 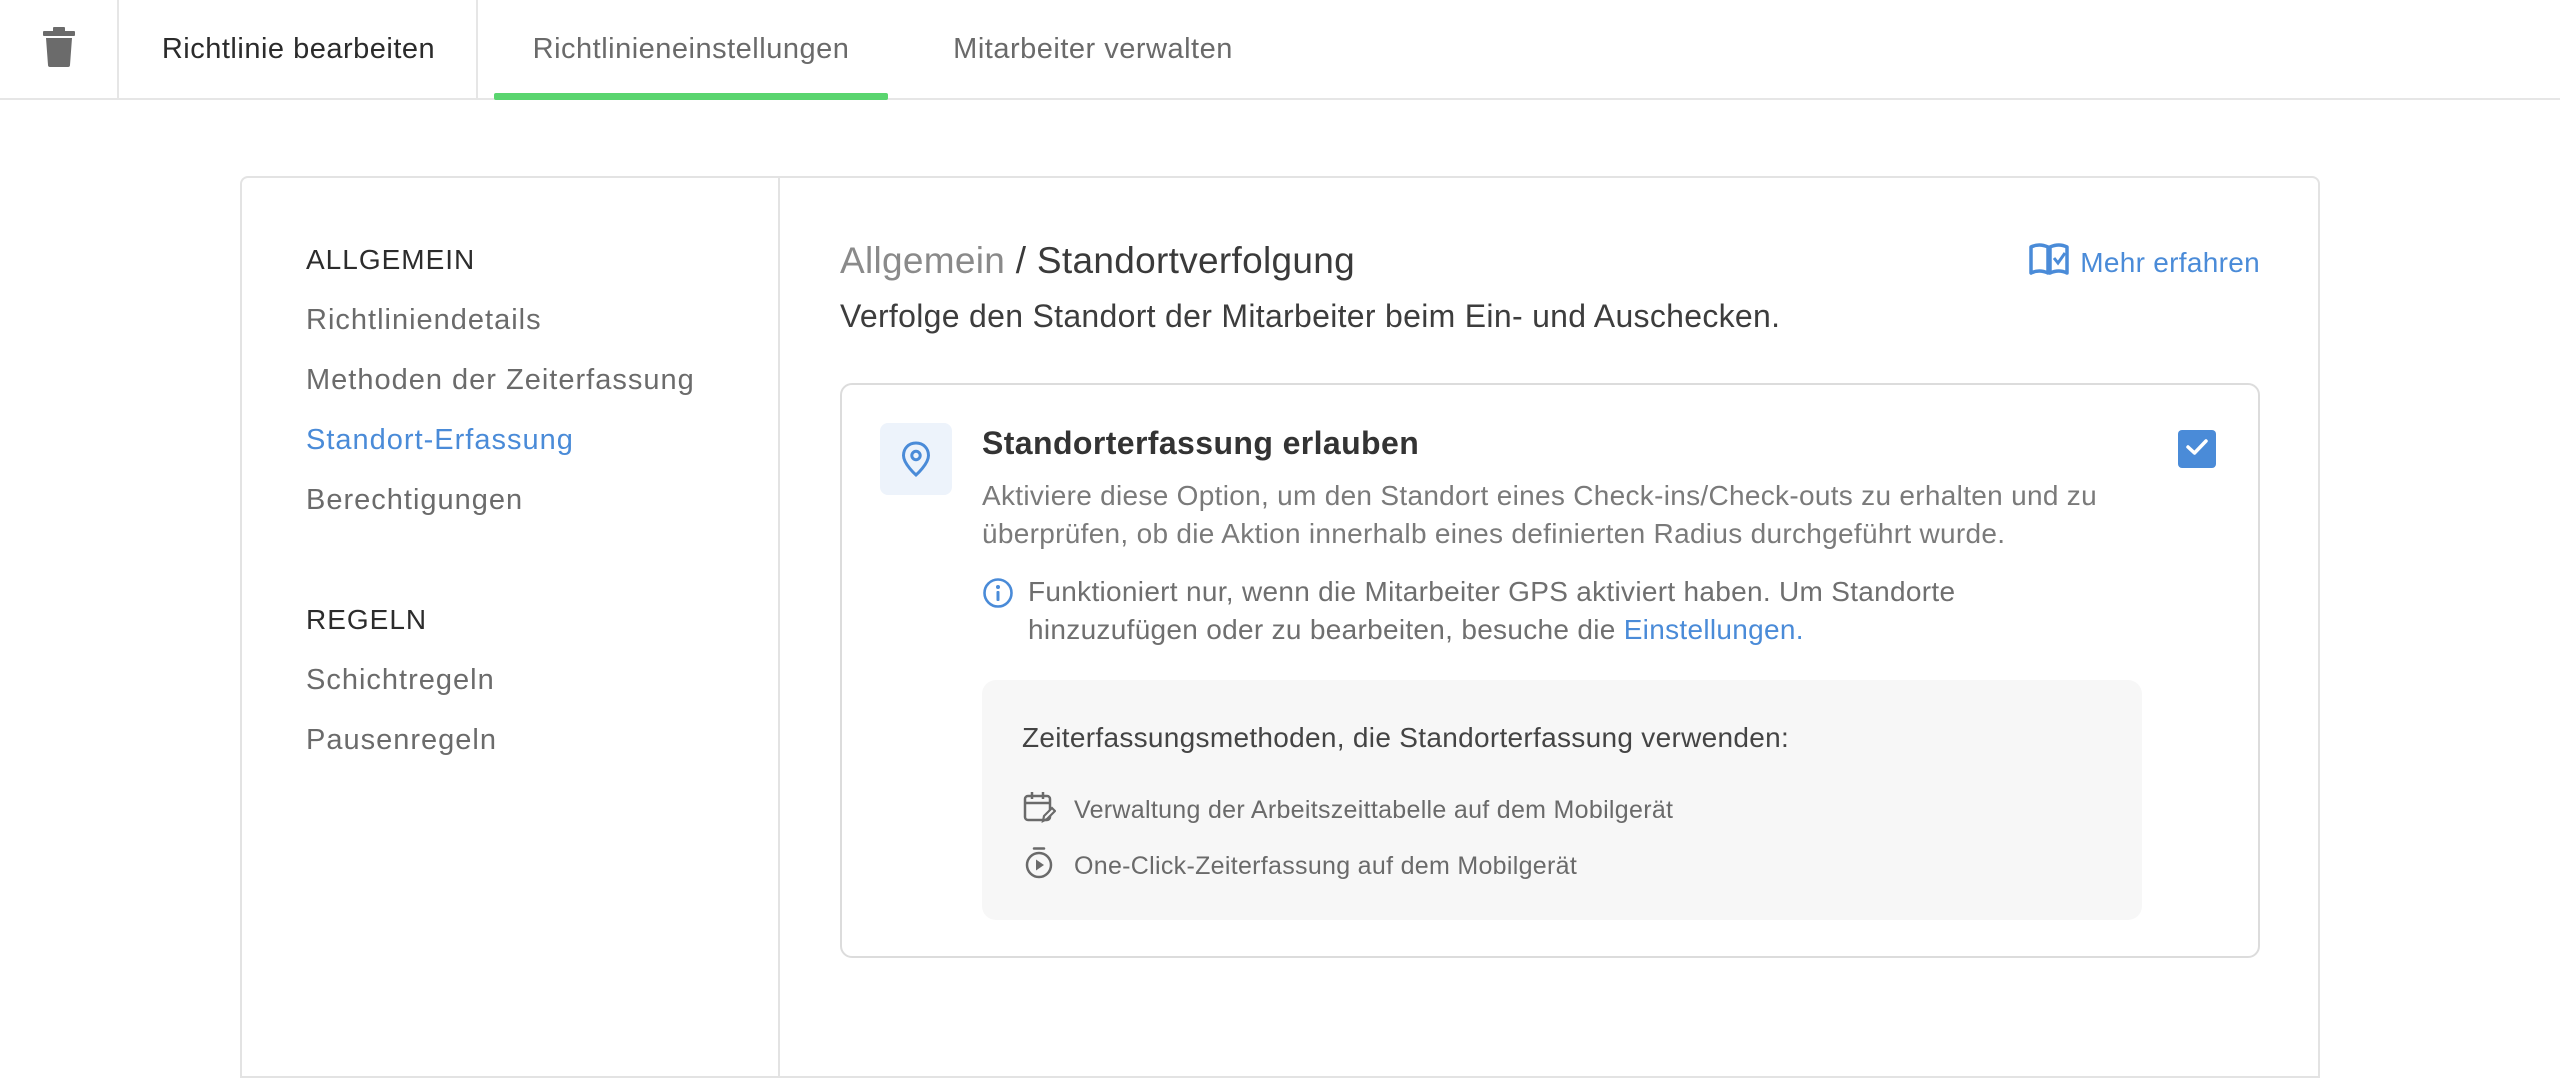 What do you see at coordinates (1201, 443) in the screenshot?
I see `option-title: Standorterfassung erlauben` at bounding box center [1201, 443].